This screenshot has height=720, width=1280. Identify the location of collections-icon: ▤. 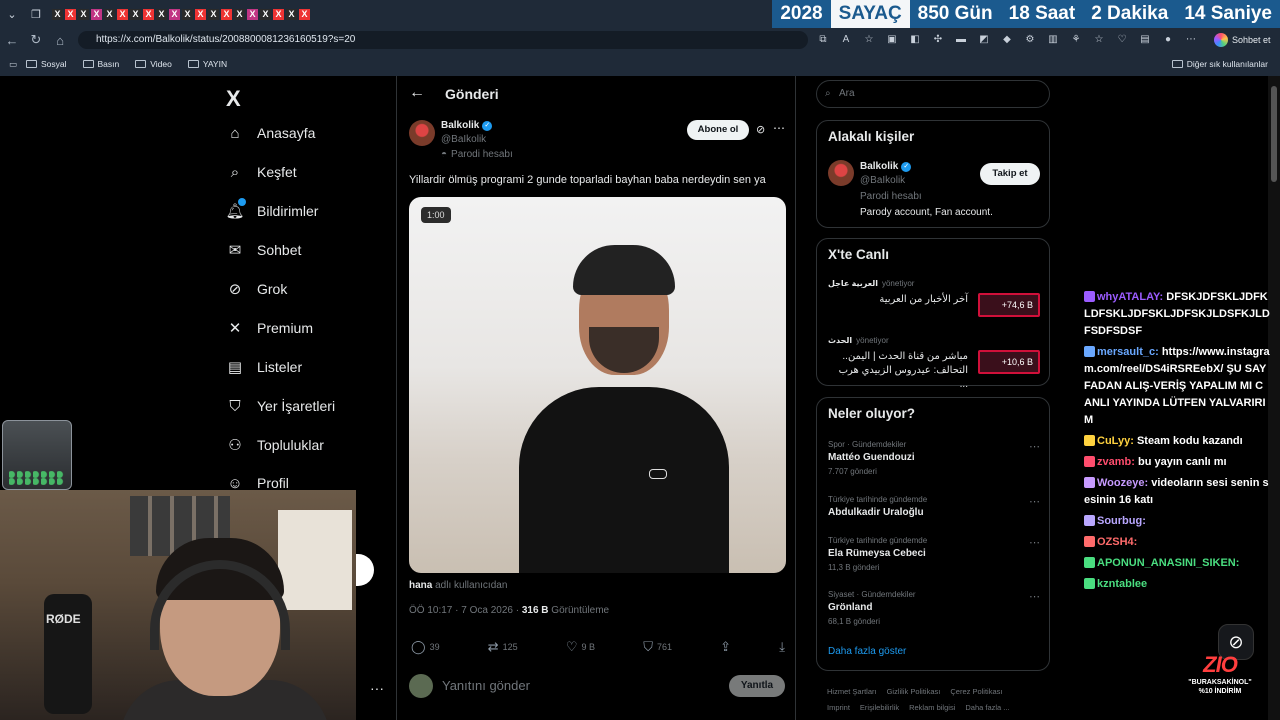
(1145, 40).